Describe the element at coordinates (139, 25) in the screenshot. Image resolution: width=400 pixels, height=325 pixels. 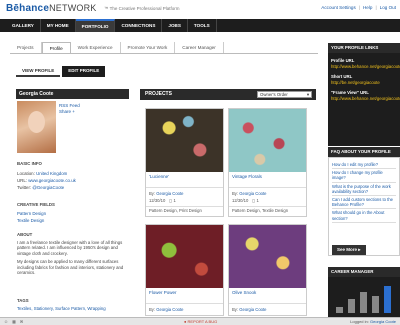
I see `nav-connections: CONNECTIONS` at that location.